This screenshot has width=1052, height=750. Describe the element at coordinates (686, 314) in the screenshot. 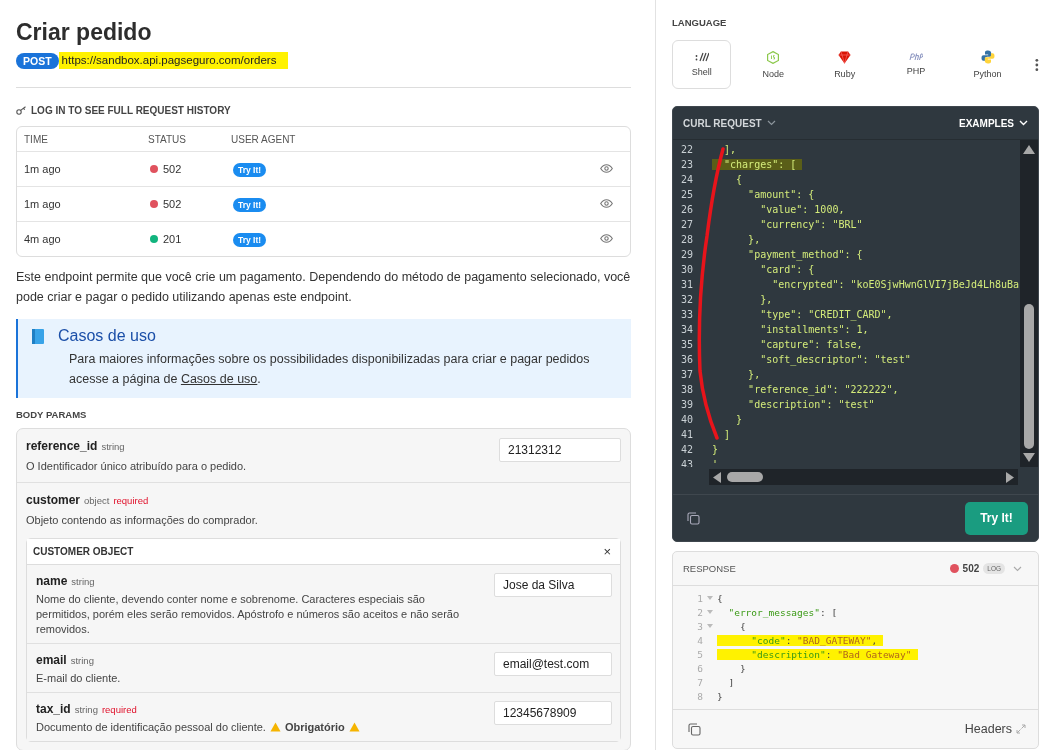

I see `line-number: 33` at that location.